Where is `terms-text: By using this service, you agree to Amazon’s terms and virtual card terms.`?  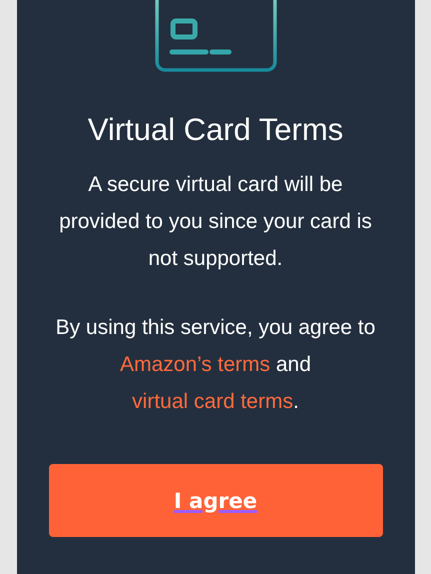 terms-text: By using this service, you agree to Amazon’s terms and virtual card terms. is located at coordinates (215, 365).